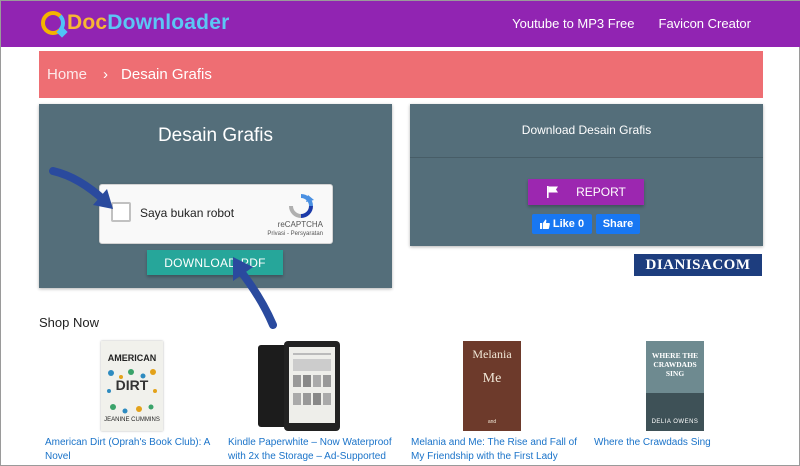 This screenshot has height=466, width=800. What do you see at coordinates (106, 74) in the screenshot?
I see `chevron-right-icon: ›` at bounding box center [106, 74].